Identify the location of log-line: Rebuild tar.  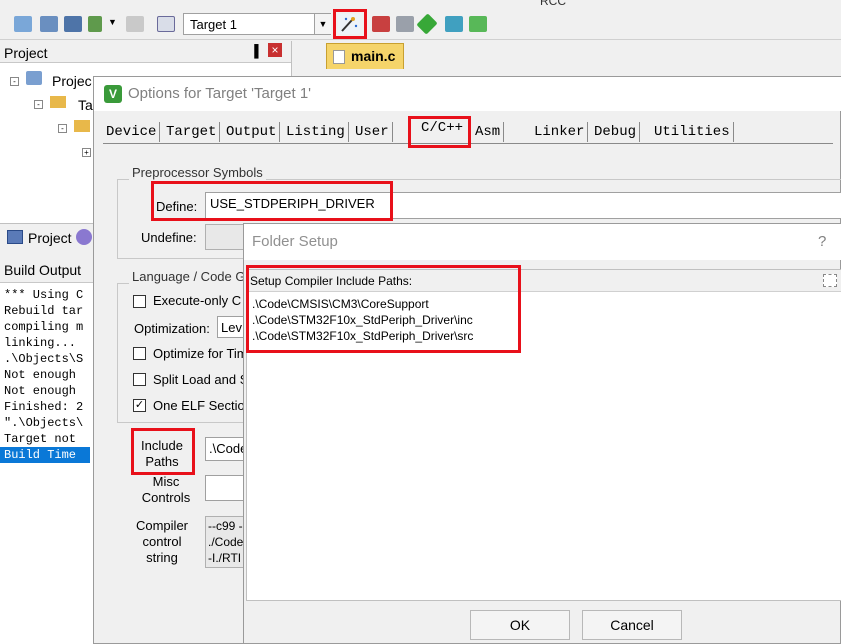
(44, 311).